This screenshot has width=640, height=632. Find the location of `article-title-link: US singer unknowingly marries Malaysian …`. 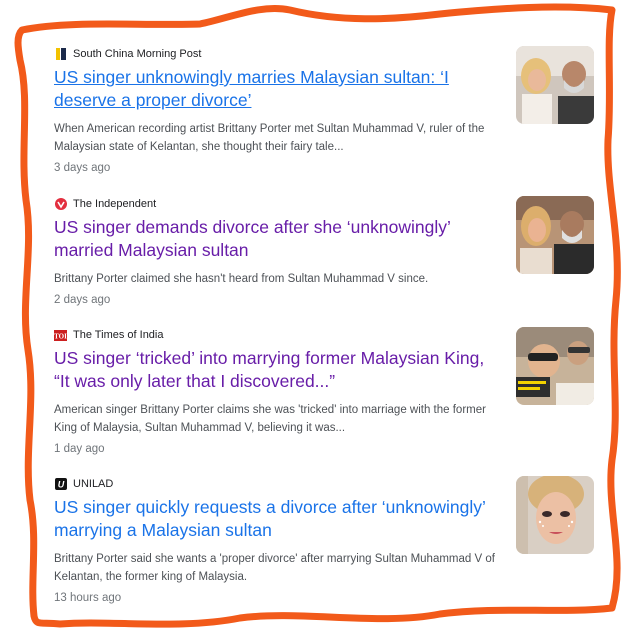

article-title-link: US singer unknowingly marries Malaysian … is located at coordinates (279, 89).